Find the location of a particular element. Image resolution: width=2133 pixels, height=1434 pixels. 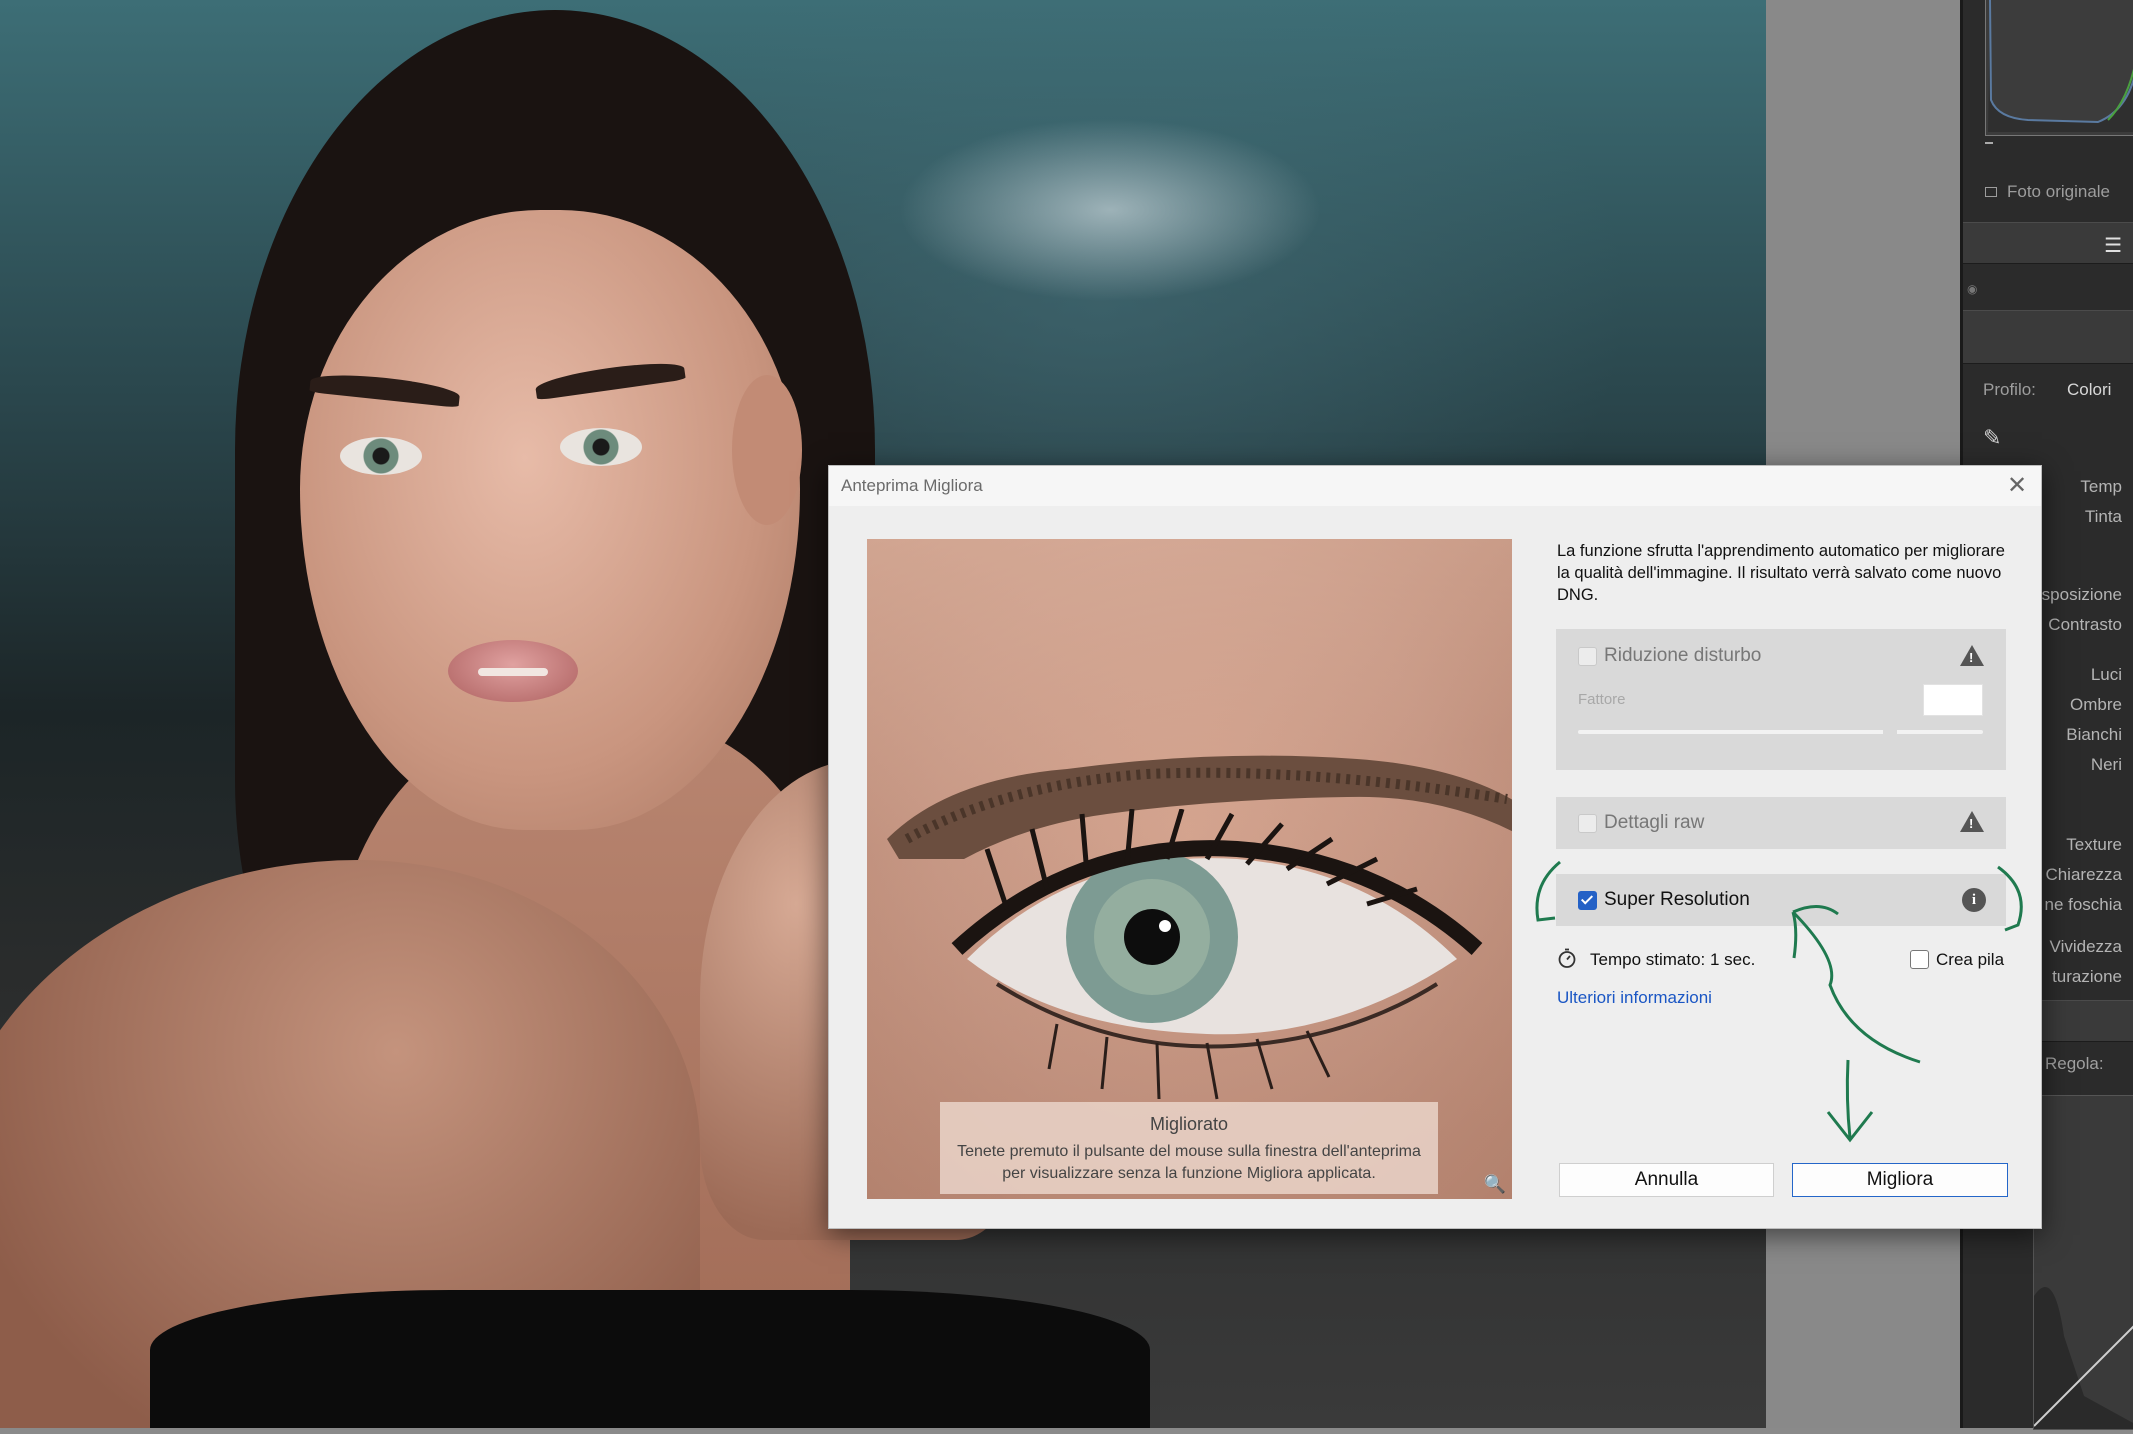

super-resolution-option: Super Resolution i is located at coordinates (1781, 900).